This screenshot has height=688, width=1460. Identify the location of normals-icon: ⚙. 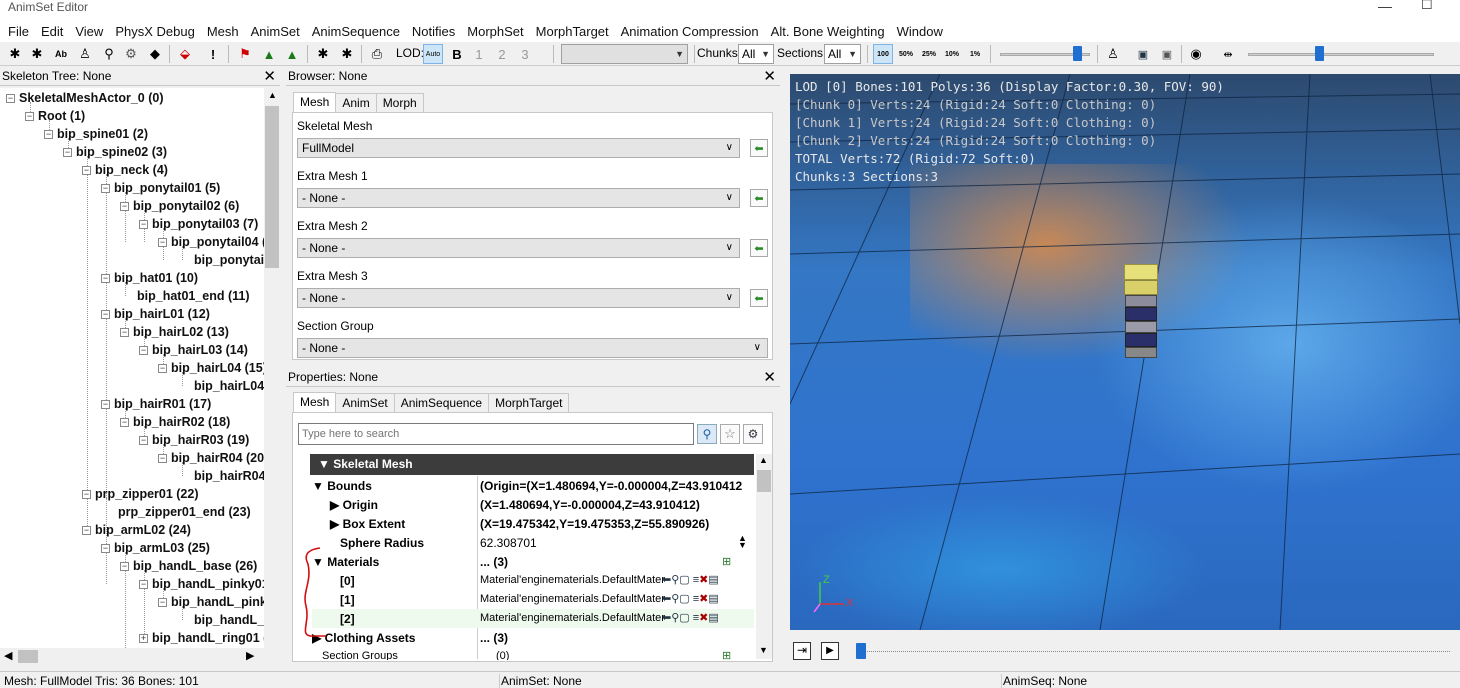
(131, 54).